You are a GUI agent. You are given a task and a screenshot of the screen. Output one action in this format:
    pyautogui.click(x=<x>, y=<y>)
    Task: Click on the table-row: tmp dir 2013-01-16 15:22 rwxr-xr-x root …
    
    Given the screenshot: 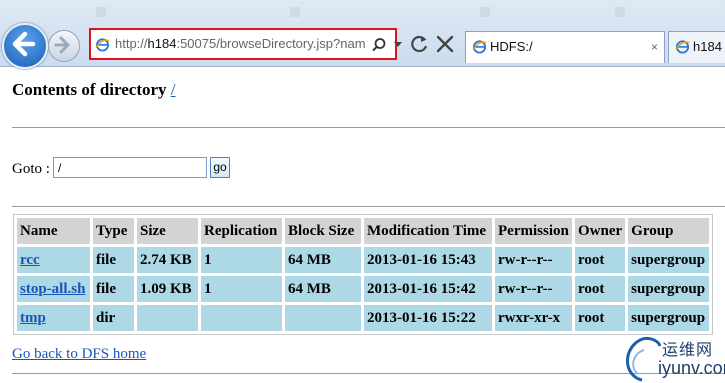 What is the action you would take?
    pyautogui.click(x=363, y=318)
    